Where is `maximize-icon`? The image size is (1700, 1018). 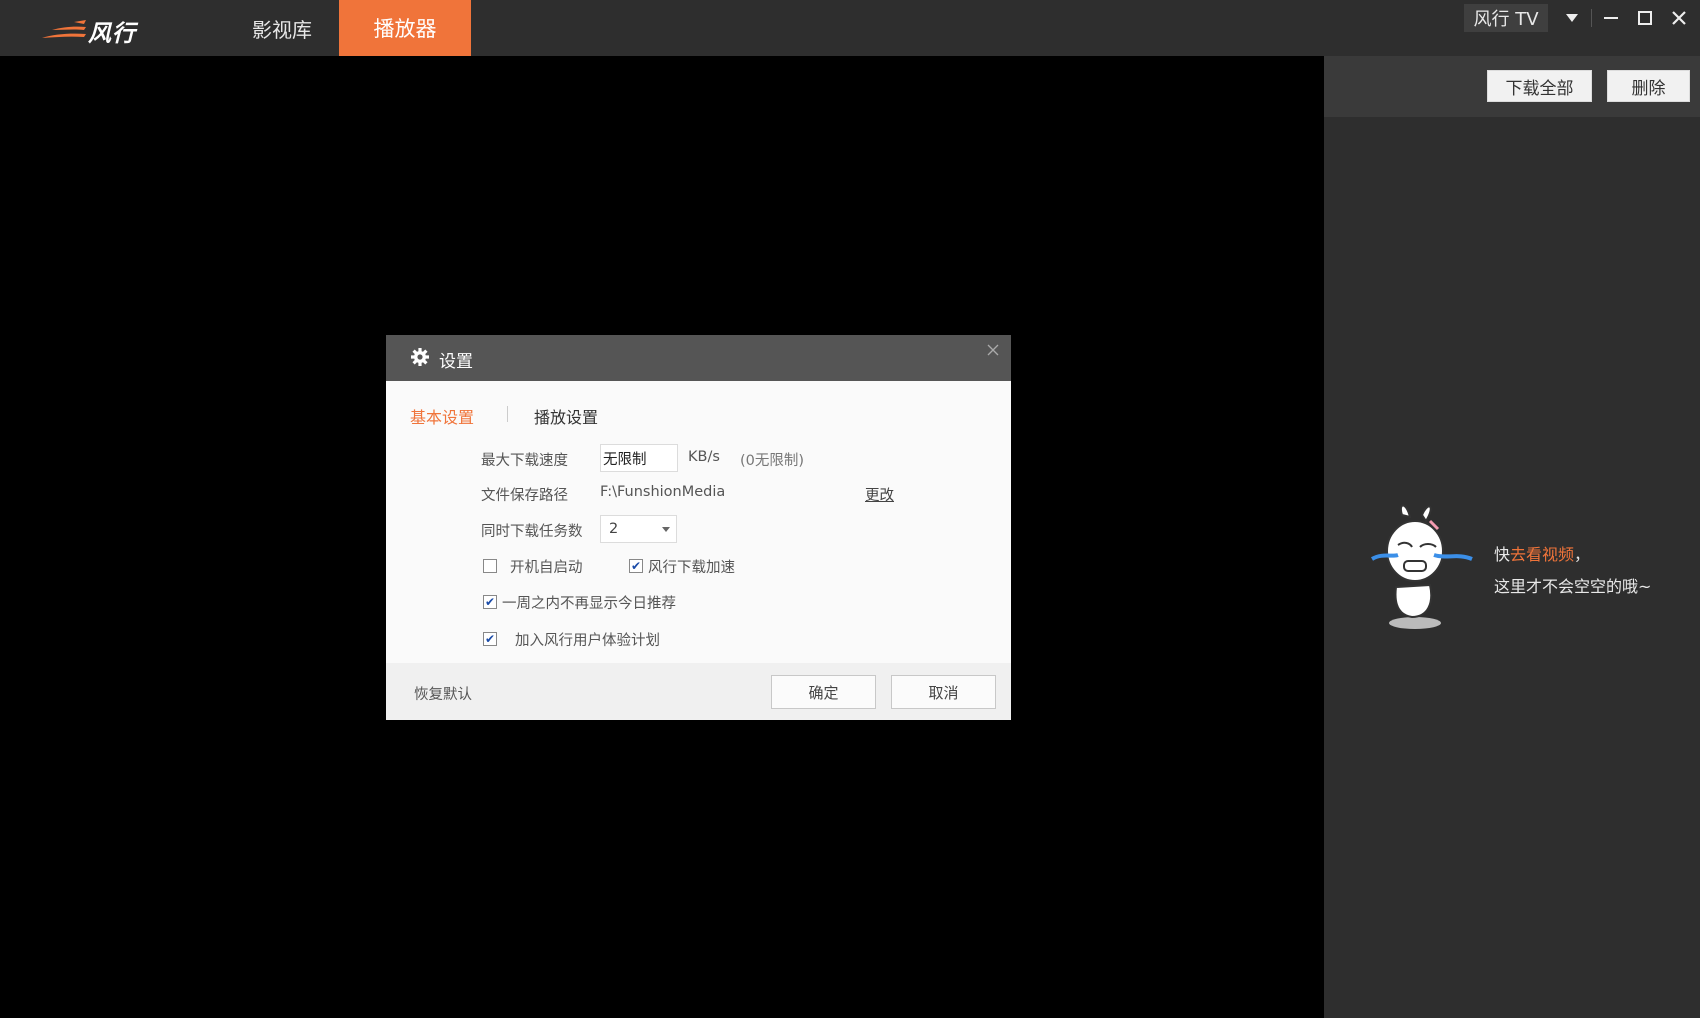
maximize-icon is located at coordinates (1645, 18).